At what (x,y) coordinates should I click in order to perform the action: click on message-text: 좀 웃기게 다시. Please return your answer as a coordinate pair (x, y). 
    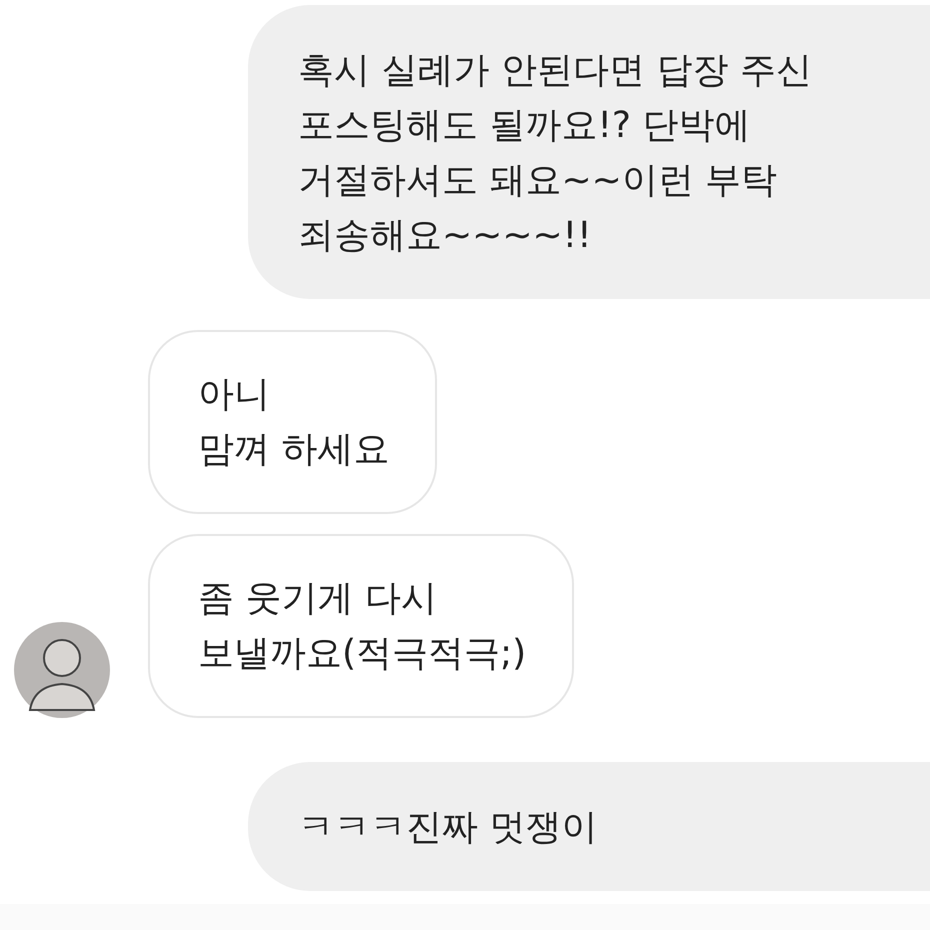
    Looking at the image, I should click on (317, 599).